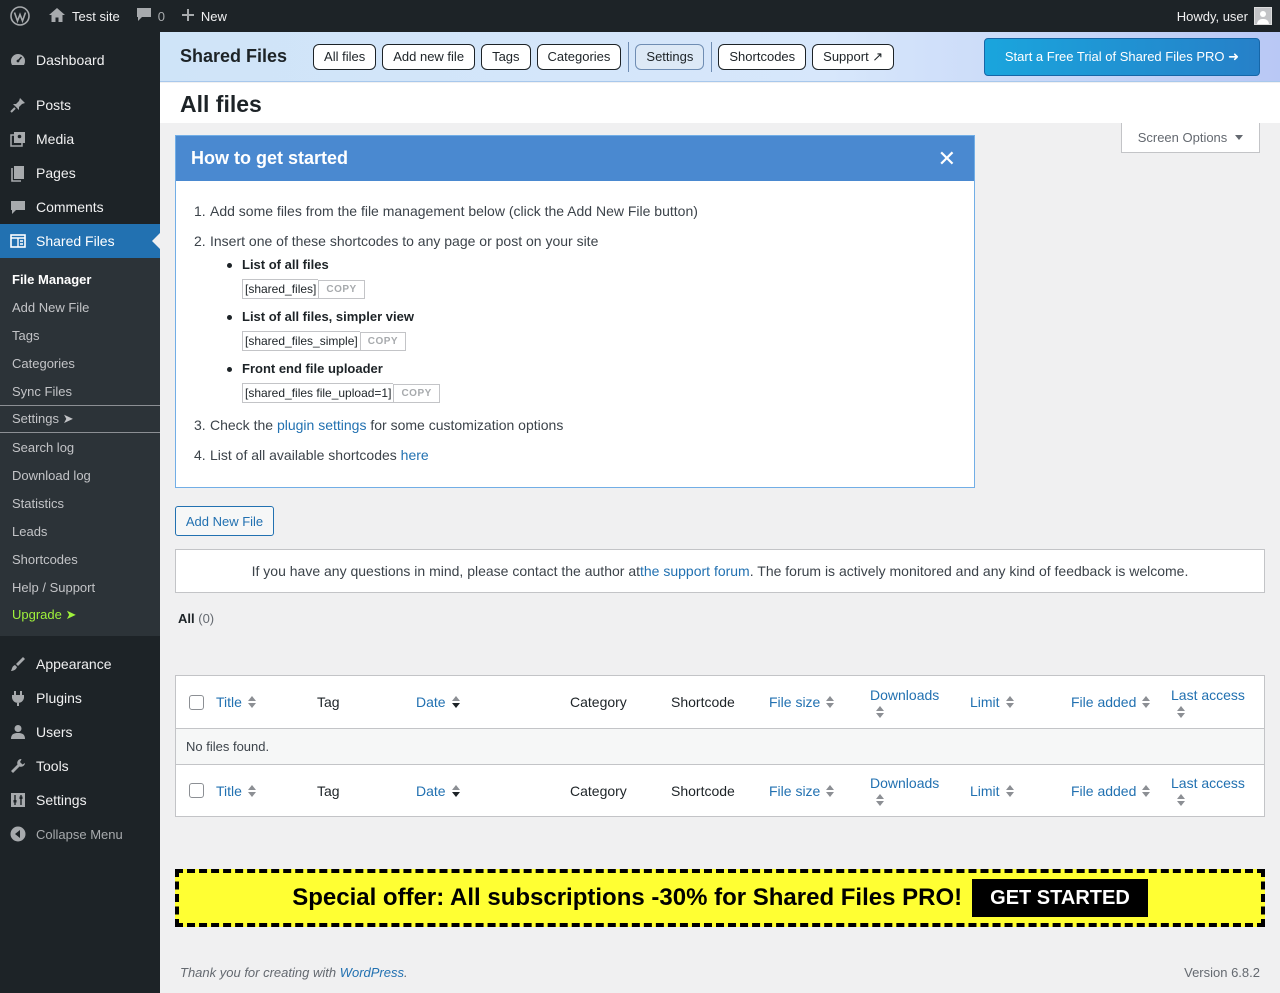  What do you see at coordinates (301, 341) in the screenshot?
I see `shortcode-text: [shared_files_simple]` at bounding box center [301, 341].